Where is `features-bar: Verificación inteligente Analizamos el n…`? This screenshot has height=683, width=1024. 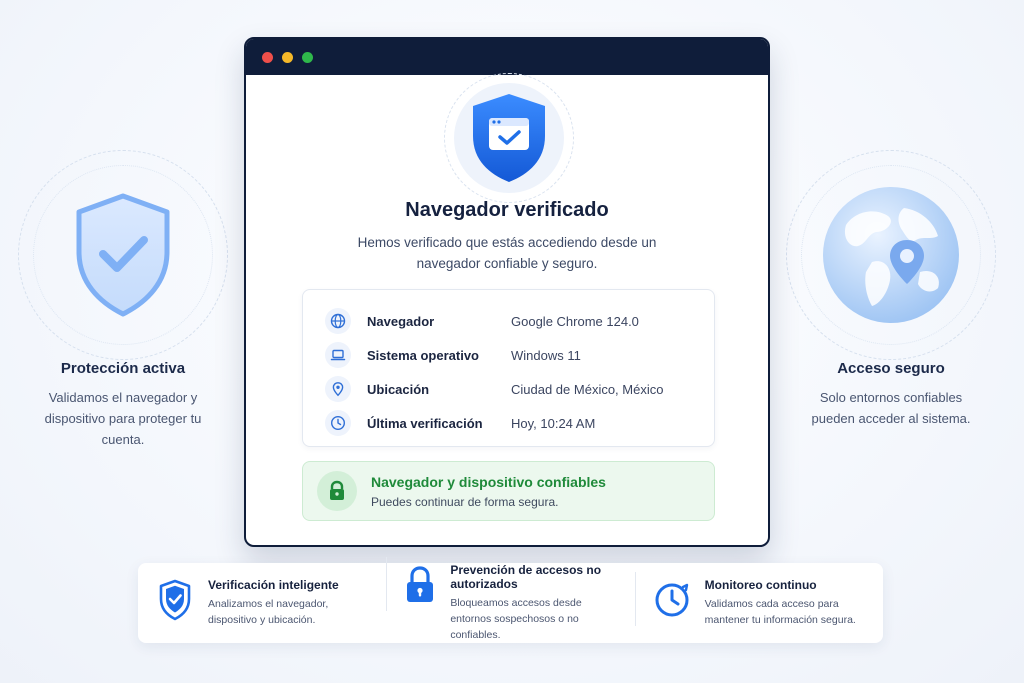 features-bar: Verificación inteligente Analizamos el n… is located at coordinates (510, 600).